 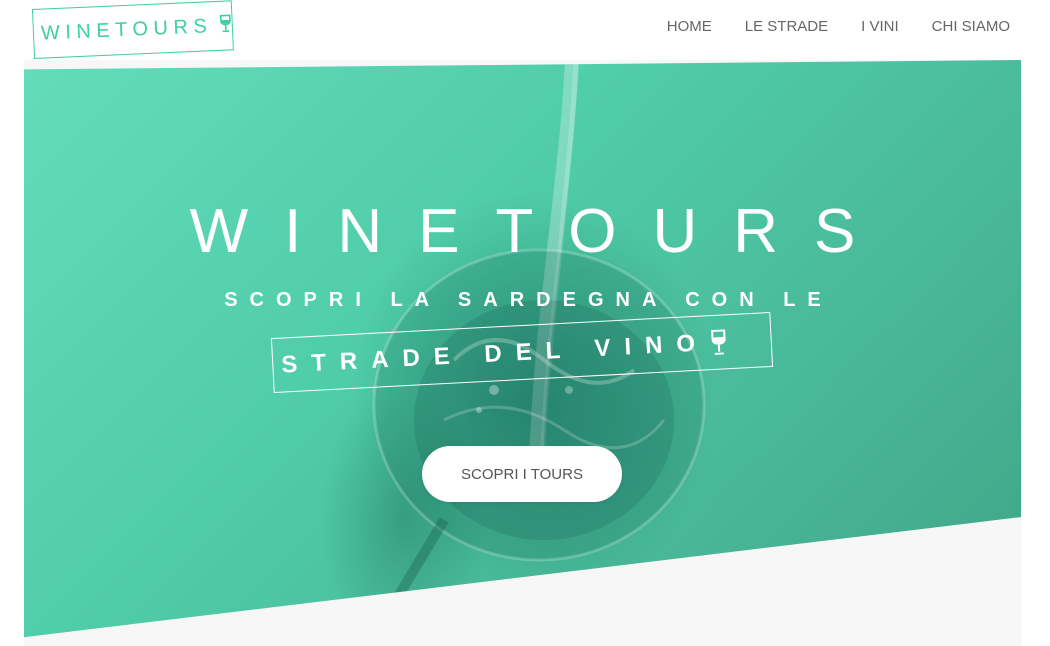 I want to click on discover-tours-button: SCOPRI I TOURS, so click(x=522, y=474).